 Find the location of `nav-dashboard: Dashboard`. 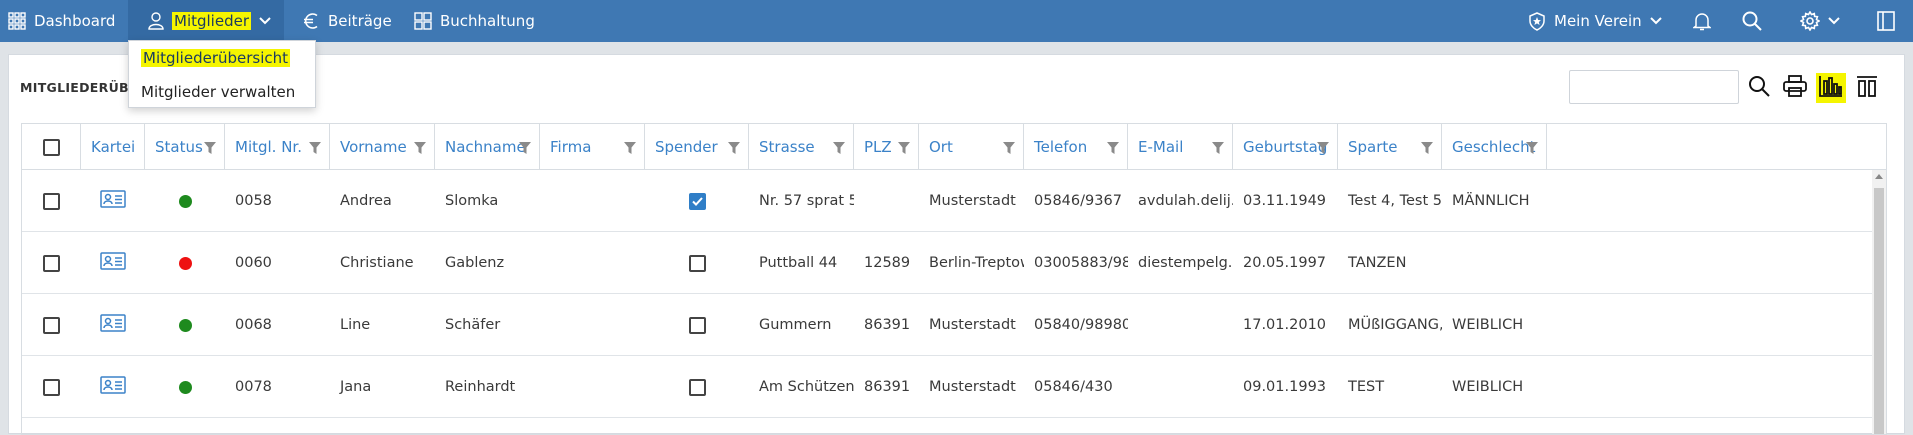

nav-dashboard: Dashboard is located at coordinates (61, 21).